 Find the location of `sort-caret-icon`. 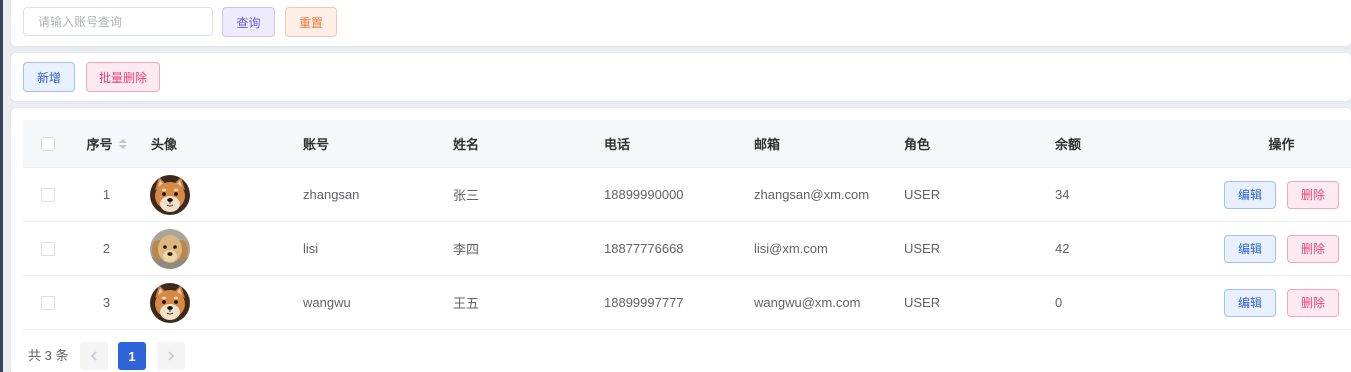

sort-caret-icon is located at coordinates (122, 143).